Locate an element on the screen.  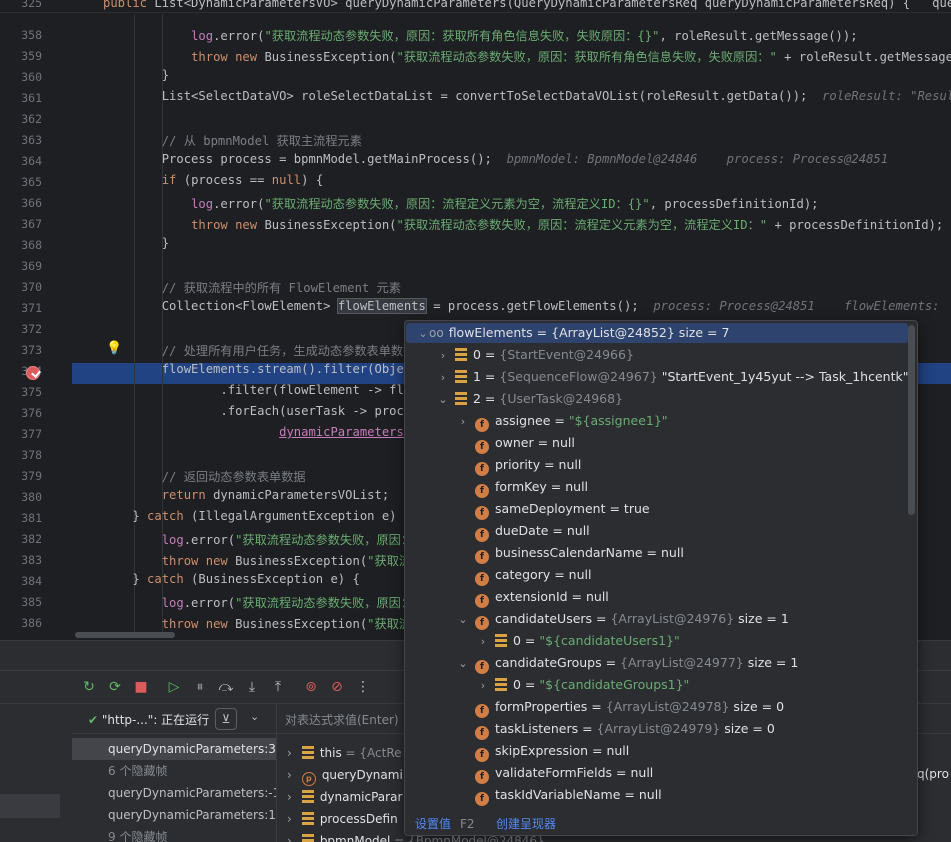
thread-selector: ✔ "http-...": 正在运行 is located at coordinates (148, 719).